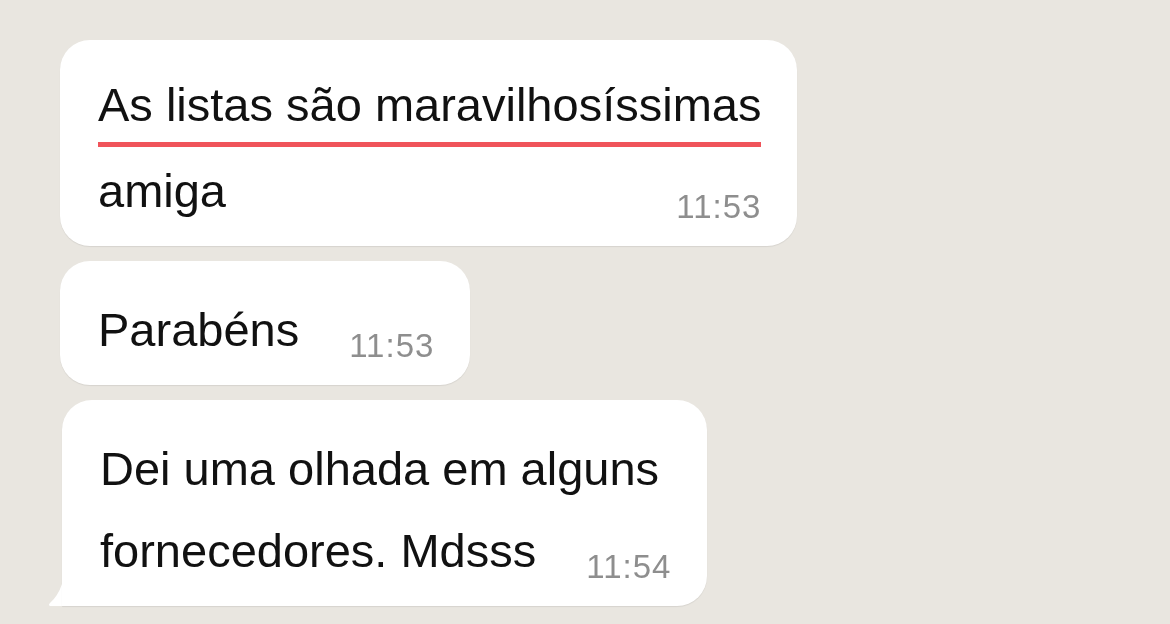  I want to click on message-time: 11:54, so click(629, 567).